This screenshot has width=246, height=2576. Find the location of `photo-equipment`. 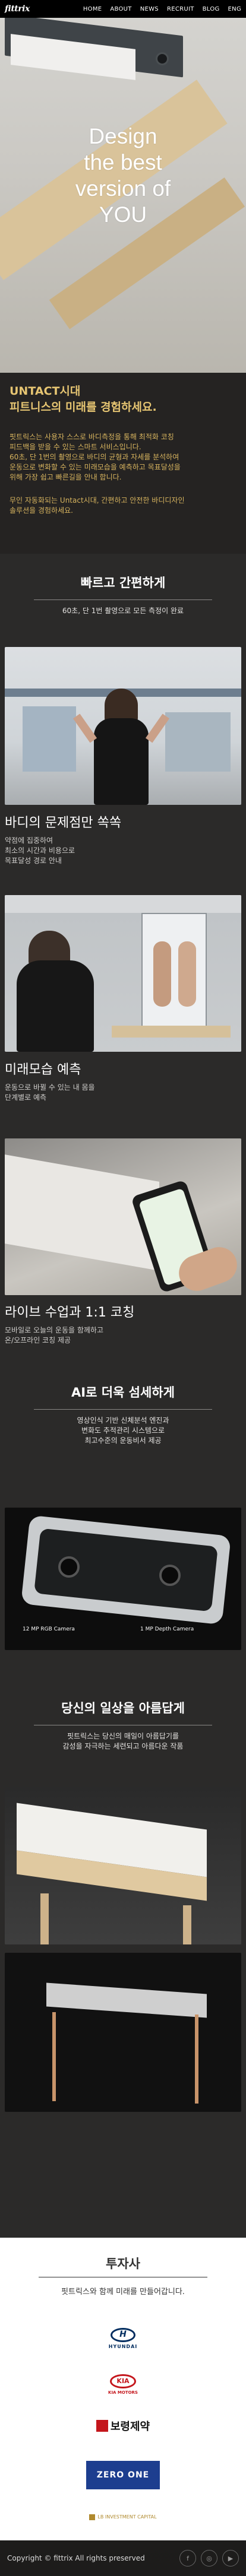

photo-equipment is located at coordinates (49, 739).